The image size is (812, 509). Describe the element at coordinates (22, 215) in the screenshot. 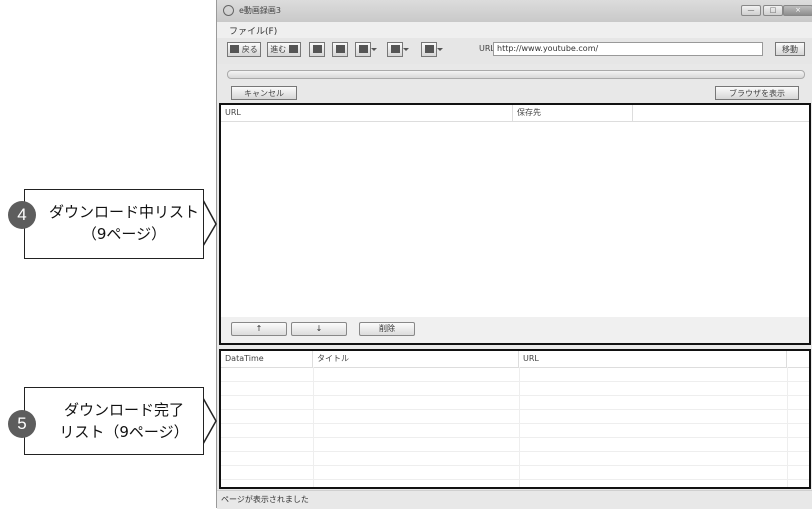

I see `callout-4-number-badge: 4` at that location.